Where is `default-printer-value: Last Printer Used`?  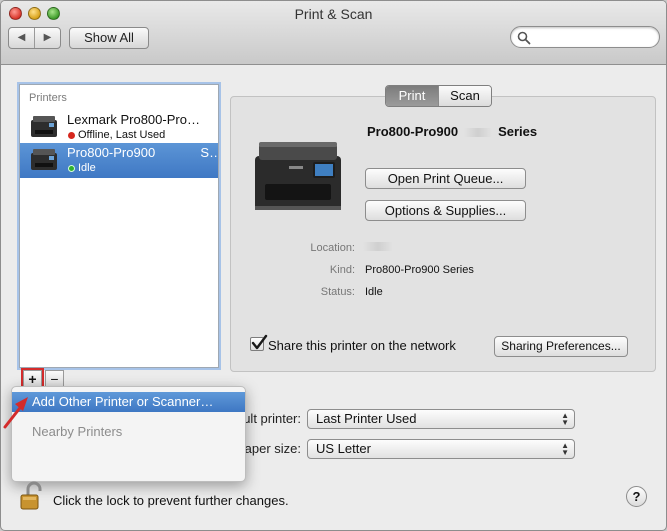
default-printer-value: Last Printer Used is located at coordinates (366, 418).